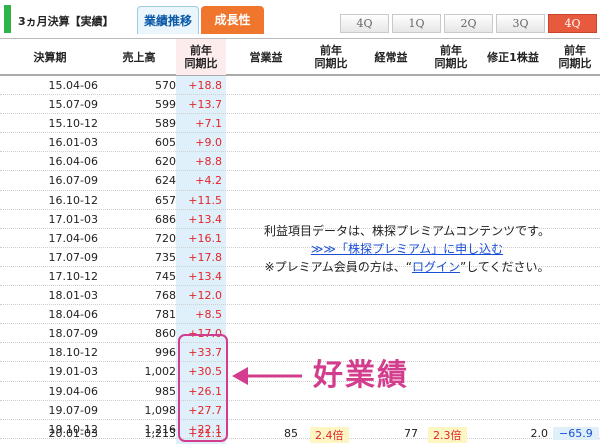 The image size is (600, 445). What do you see at coordinates (436, 267) in the screenshot?
I see `login-link: ログイン` at bounding box center [436, 267].